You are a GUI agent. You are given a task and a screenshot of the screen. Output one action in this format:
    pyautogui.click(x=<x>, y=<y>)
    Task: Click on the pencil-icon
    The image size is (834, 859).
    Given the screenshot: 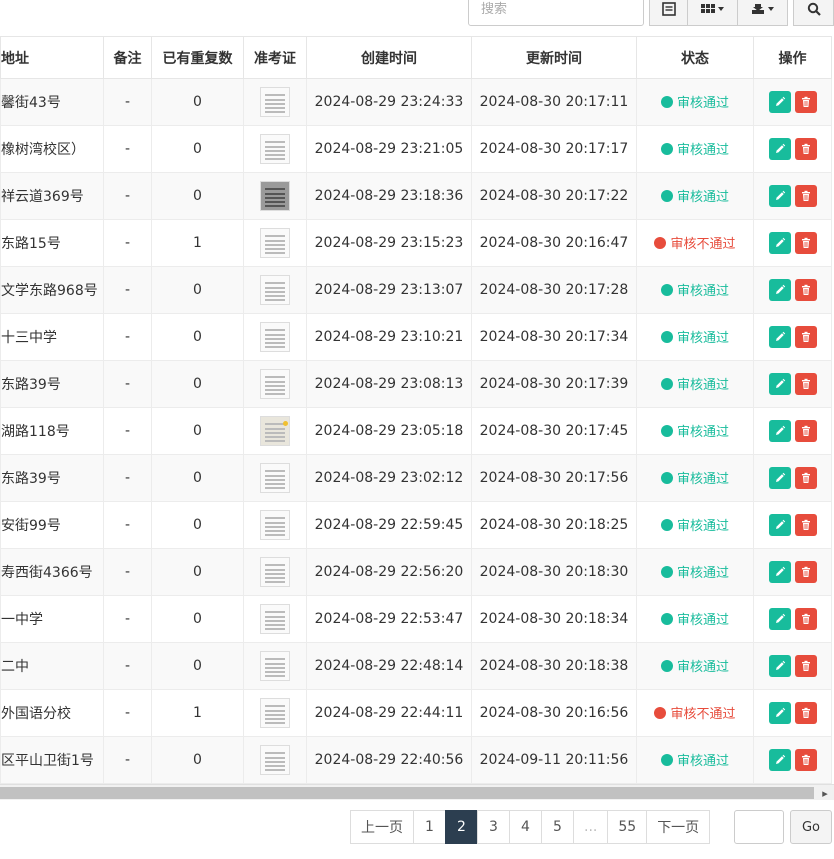 What is the action you would take?
    pyautogui.click(x=780, y=289)
    